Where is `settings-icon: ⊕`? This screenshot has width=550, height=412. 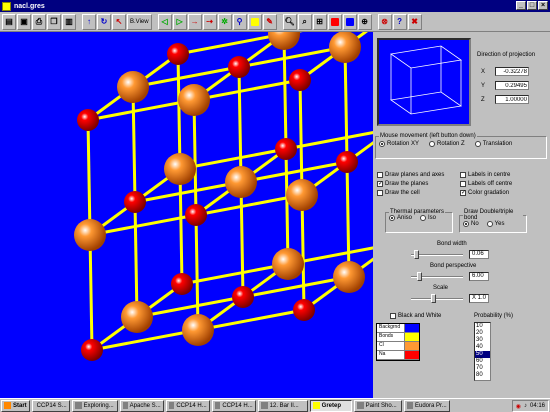
settings-icon: ⊕ is located at coordinates (364, 21).